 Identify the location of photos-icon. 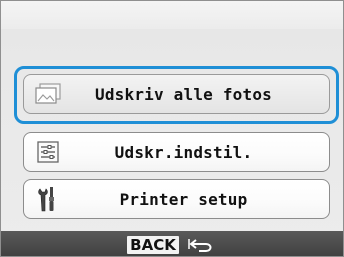
(48, 94).